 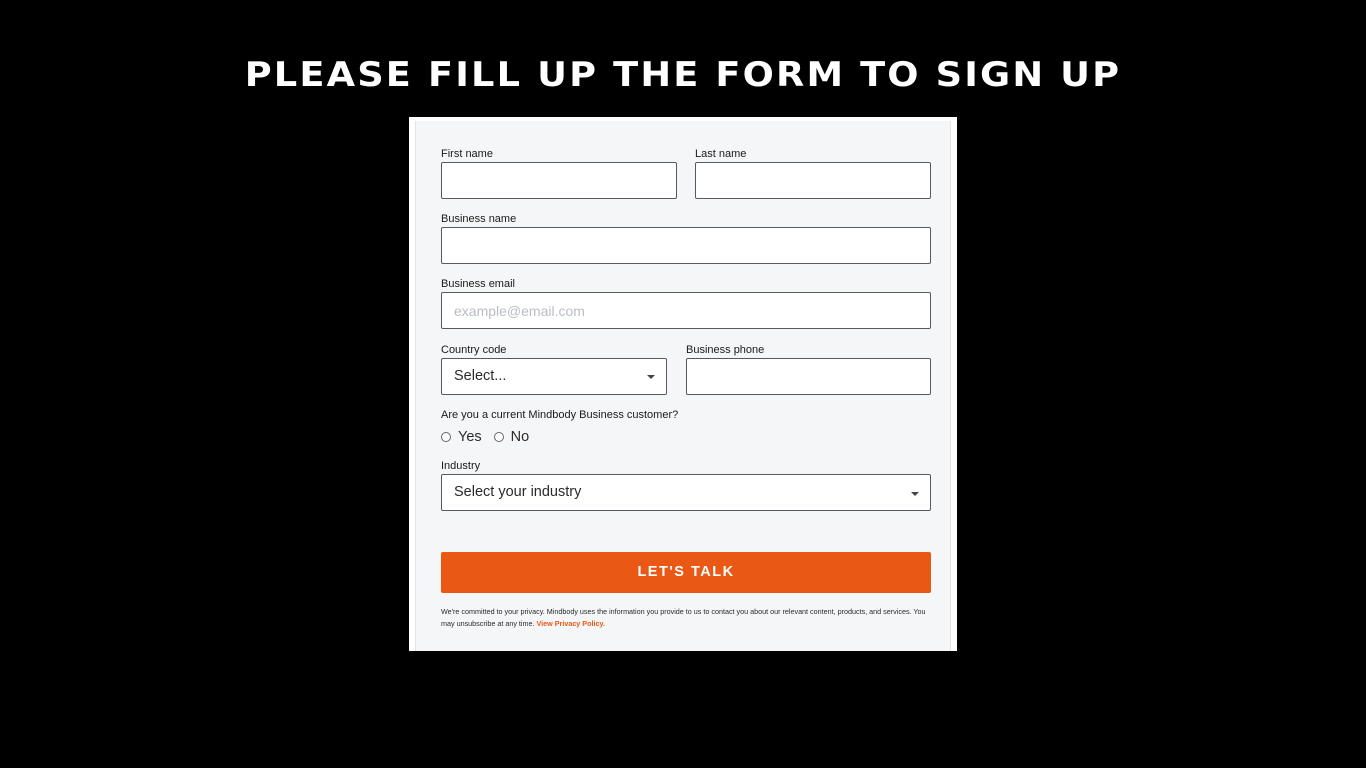 What do you see at coordinates (686, 492) in the screenshot?
I see `industry-select: Select your industry` at bounding box center [686, 492].